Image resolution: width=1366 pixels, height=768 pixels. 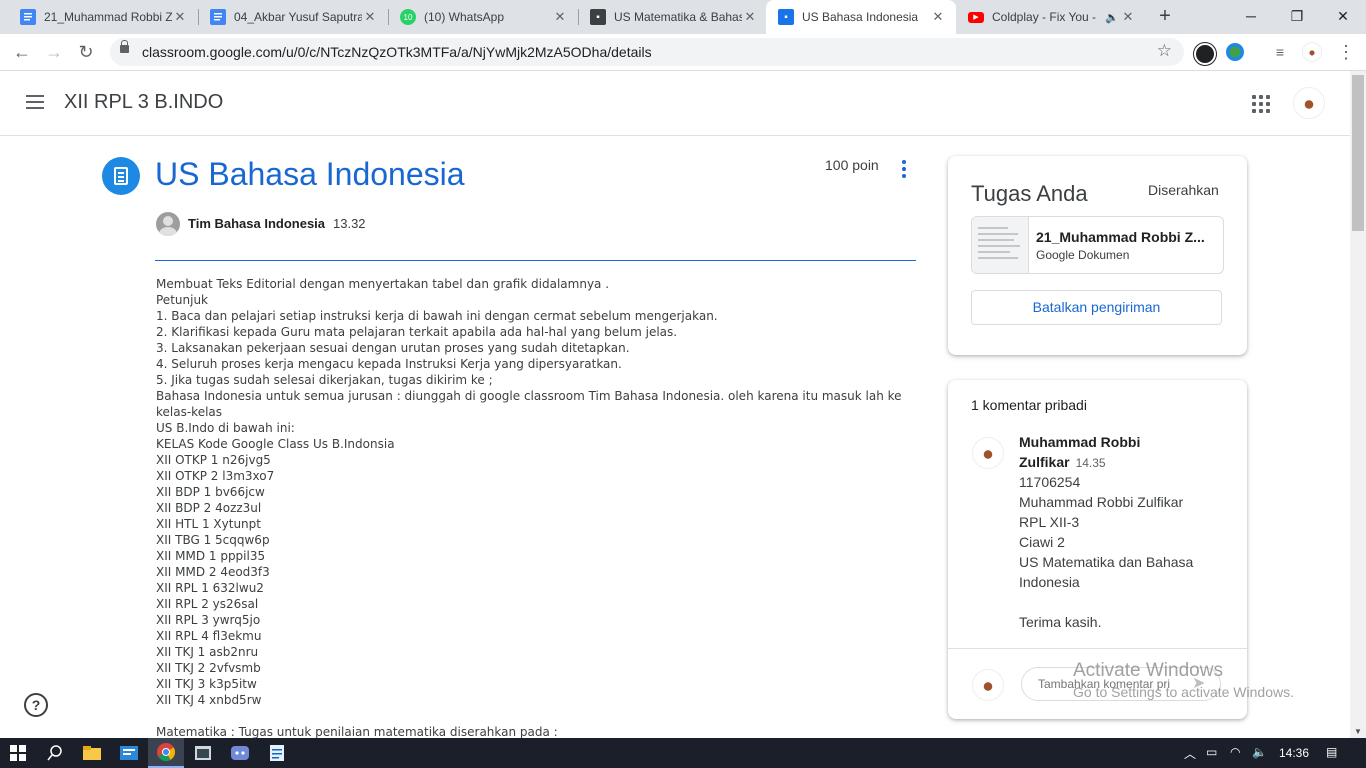 What do you see at coordinates (1044, 17) in the screenshot?
I see `tab-title: Coldplay - Fix You -` at bounding box center [1044, 17].